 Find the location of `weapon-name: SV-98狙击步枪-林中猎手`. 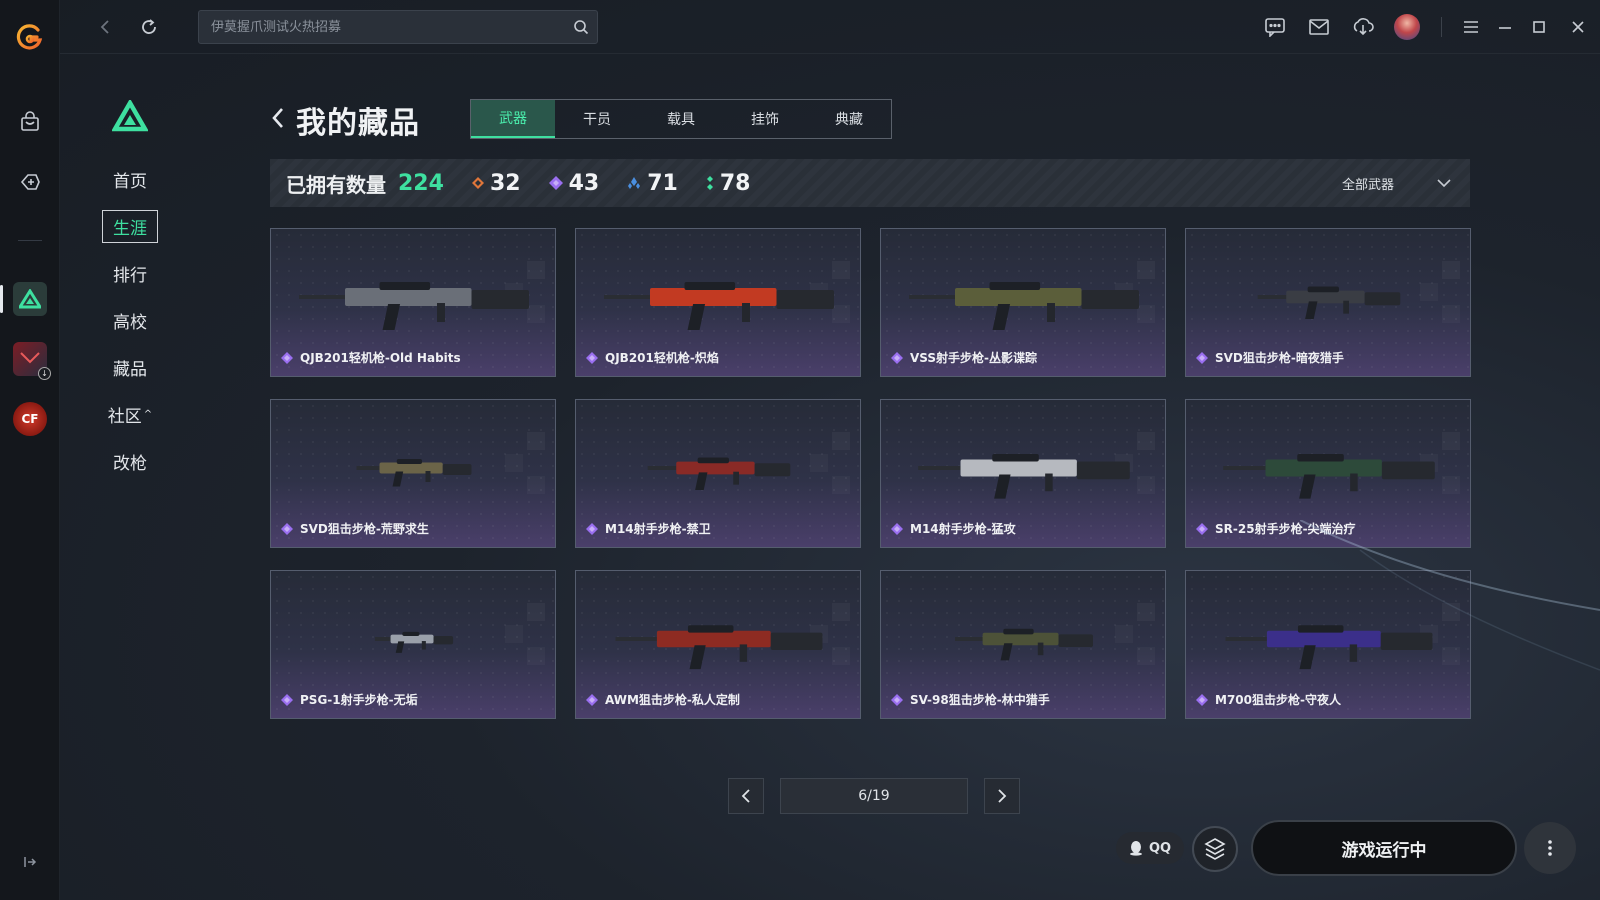

weapon-name: SV-98狙击步枪-林中猎手 is located at coordinates (970, 699).